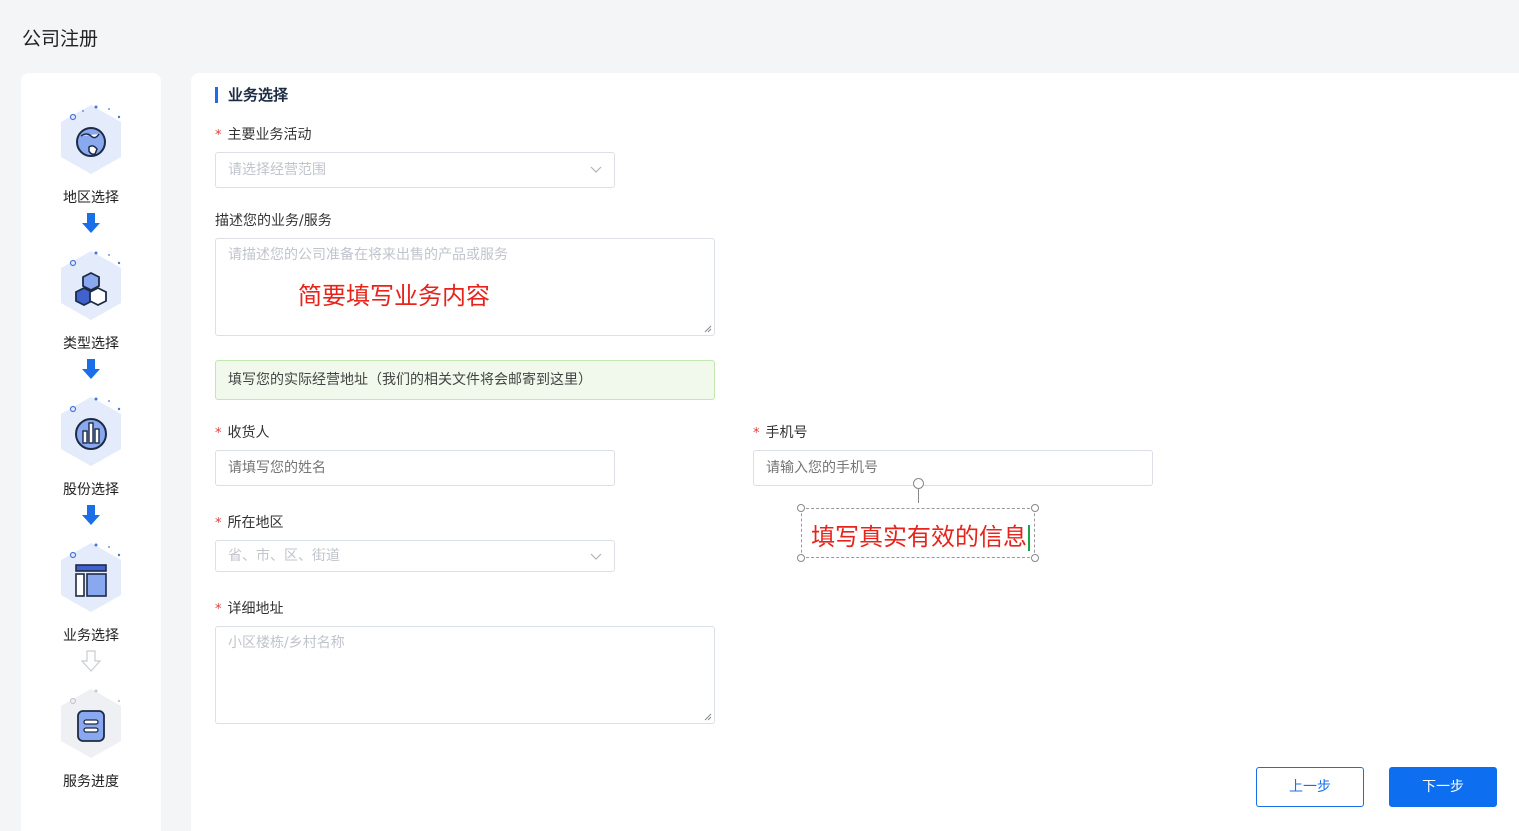 The width and height of the screenshot is (1519, 831). I want to click on step-progress: 服务进度, so click(91, 735).